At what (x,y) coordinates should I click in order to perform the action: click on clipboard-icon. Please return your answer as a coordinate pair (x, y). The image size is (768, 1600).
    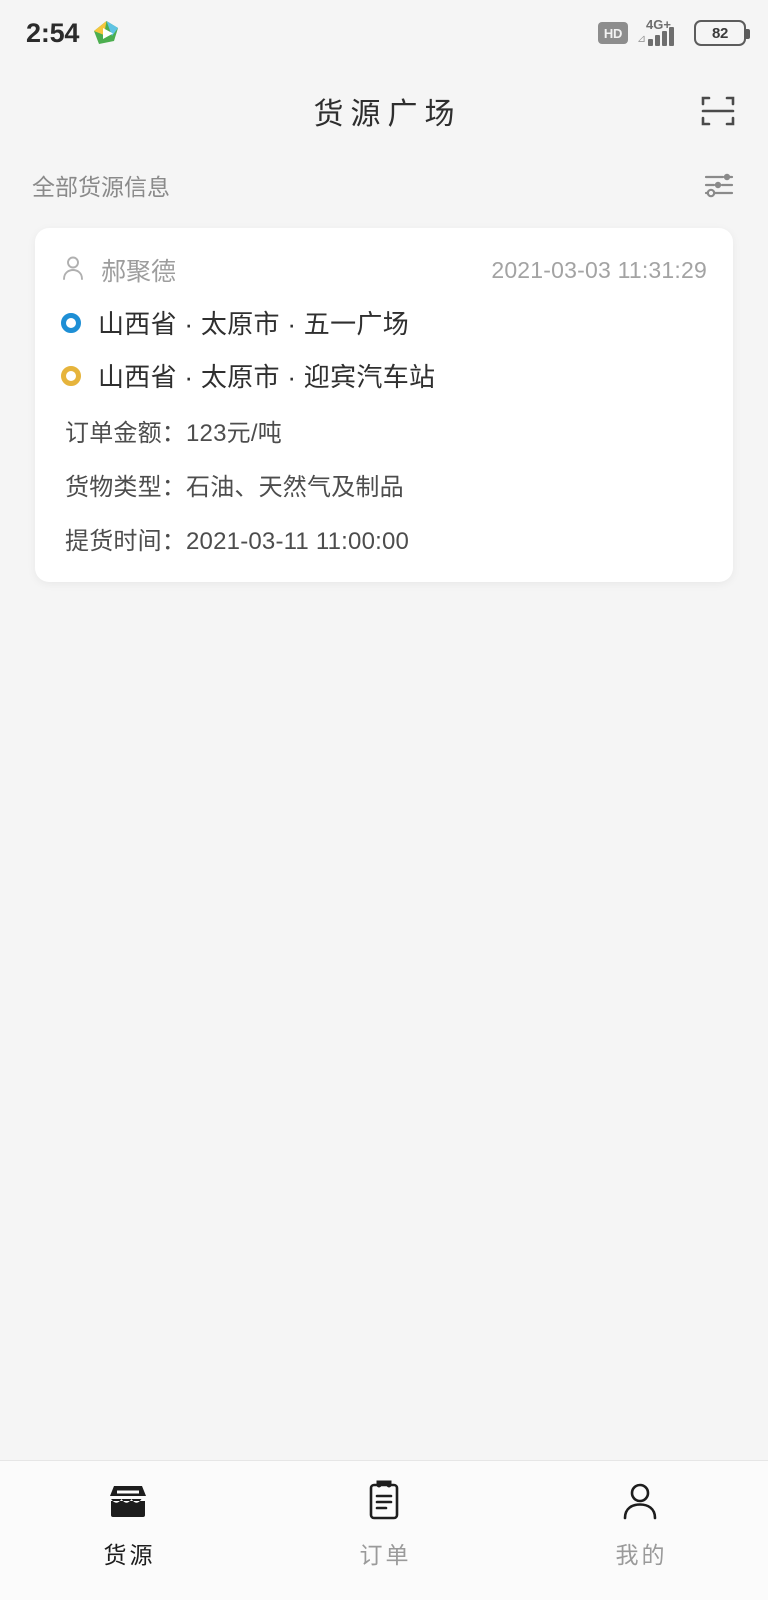
    Looking at the image, I should click on (384, 1501).